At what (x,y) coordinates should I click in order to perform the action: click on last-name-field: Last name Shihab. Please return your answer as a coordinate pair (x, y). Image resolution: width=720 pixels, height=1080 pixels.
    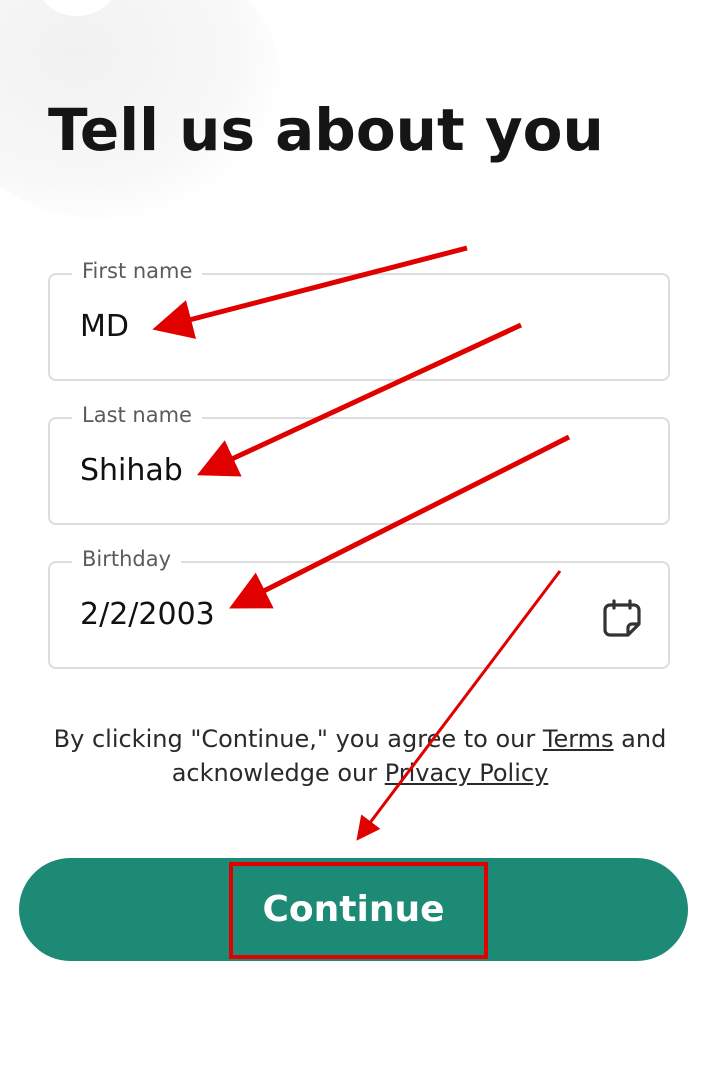
    Looking at the image, I should click on (359, 464).